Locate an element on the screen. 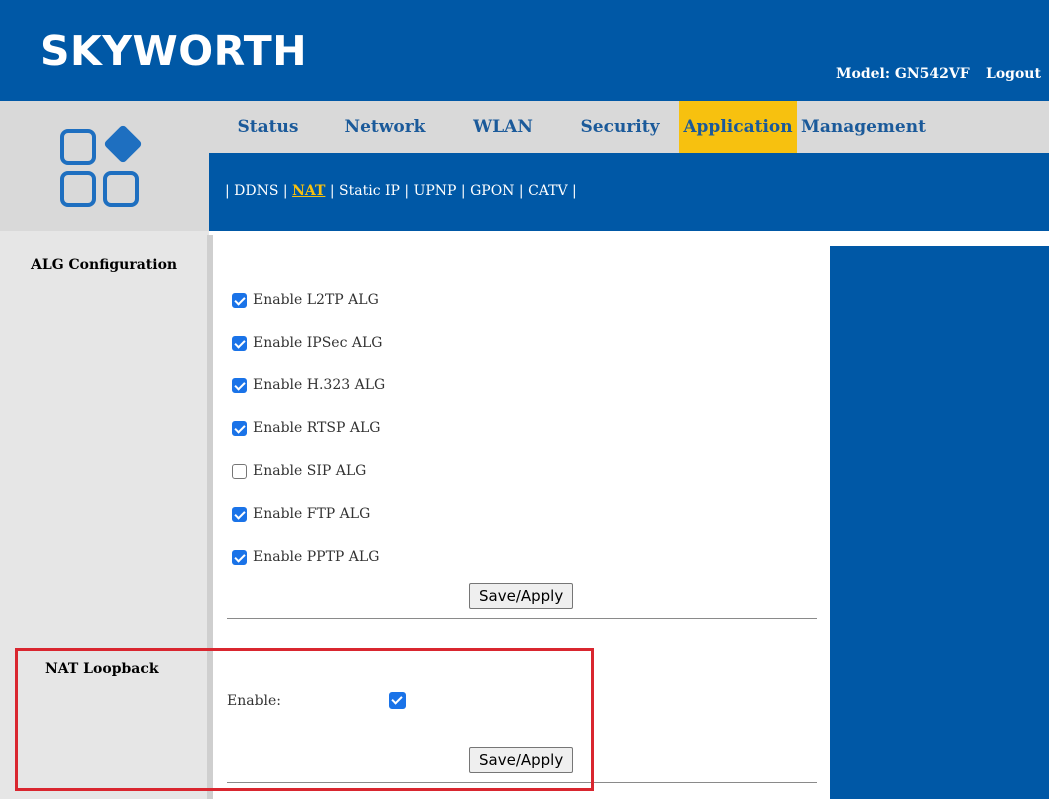 The image size is (1049, 799). alg-sip-row: Enable SIP ALG is located at coordinates (299, 471).